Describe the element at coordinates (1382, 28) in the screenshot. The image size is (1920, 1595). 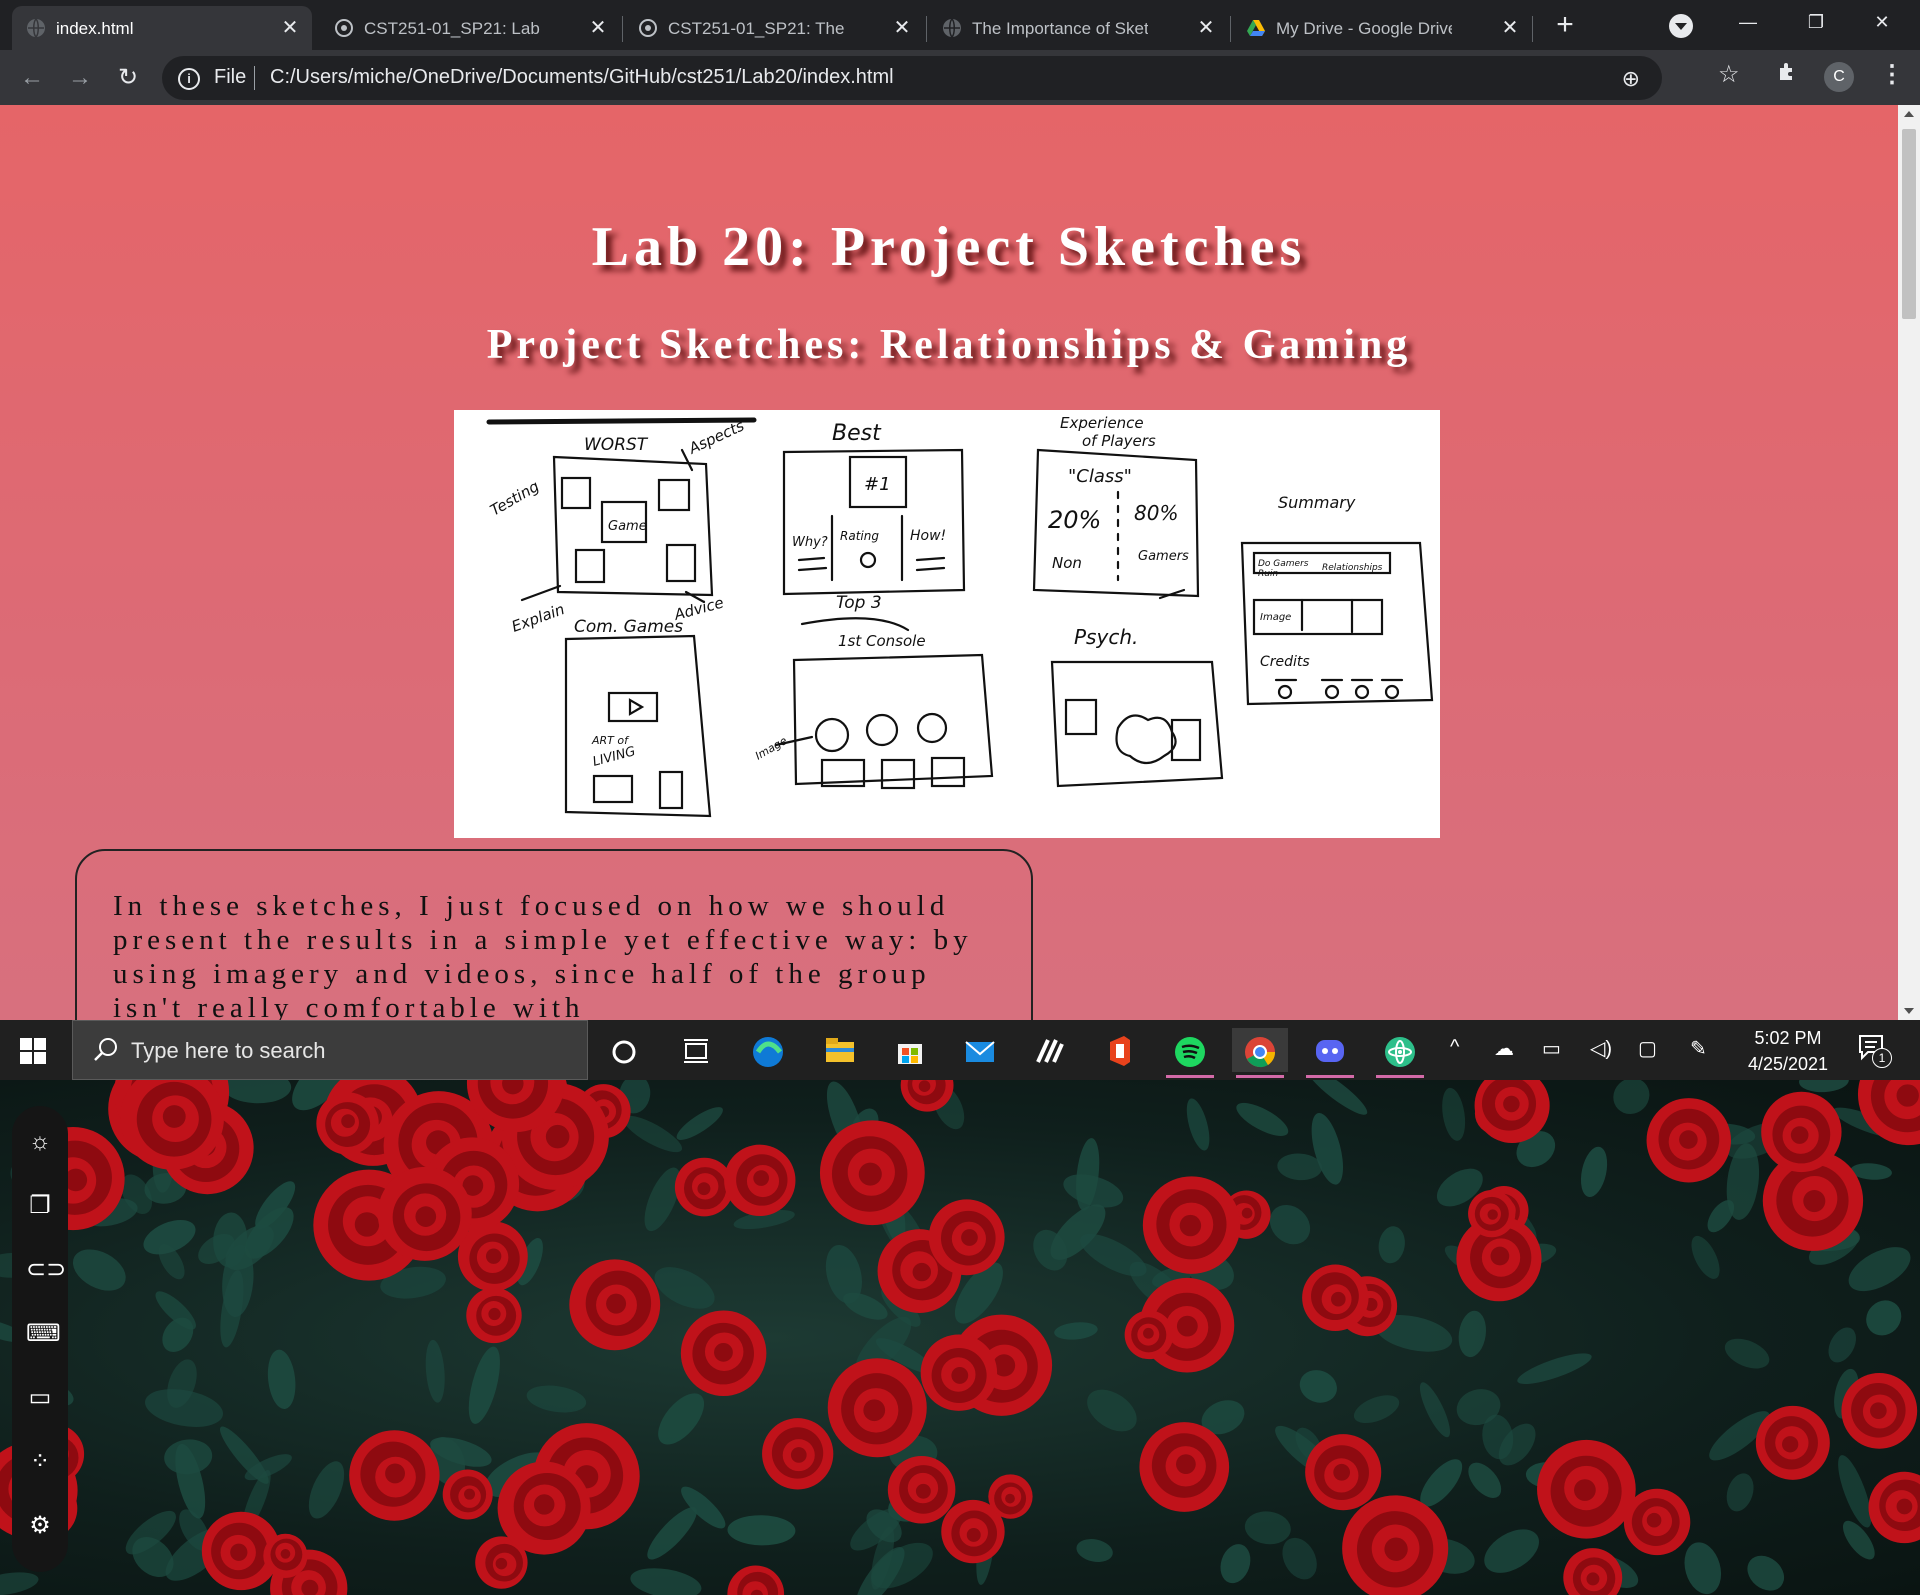
I see `tab-google-drive: My Drive - Google Drive ✕` at that location.